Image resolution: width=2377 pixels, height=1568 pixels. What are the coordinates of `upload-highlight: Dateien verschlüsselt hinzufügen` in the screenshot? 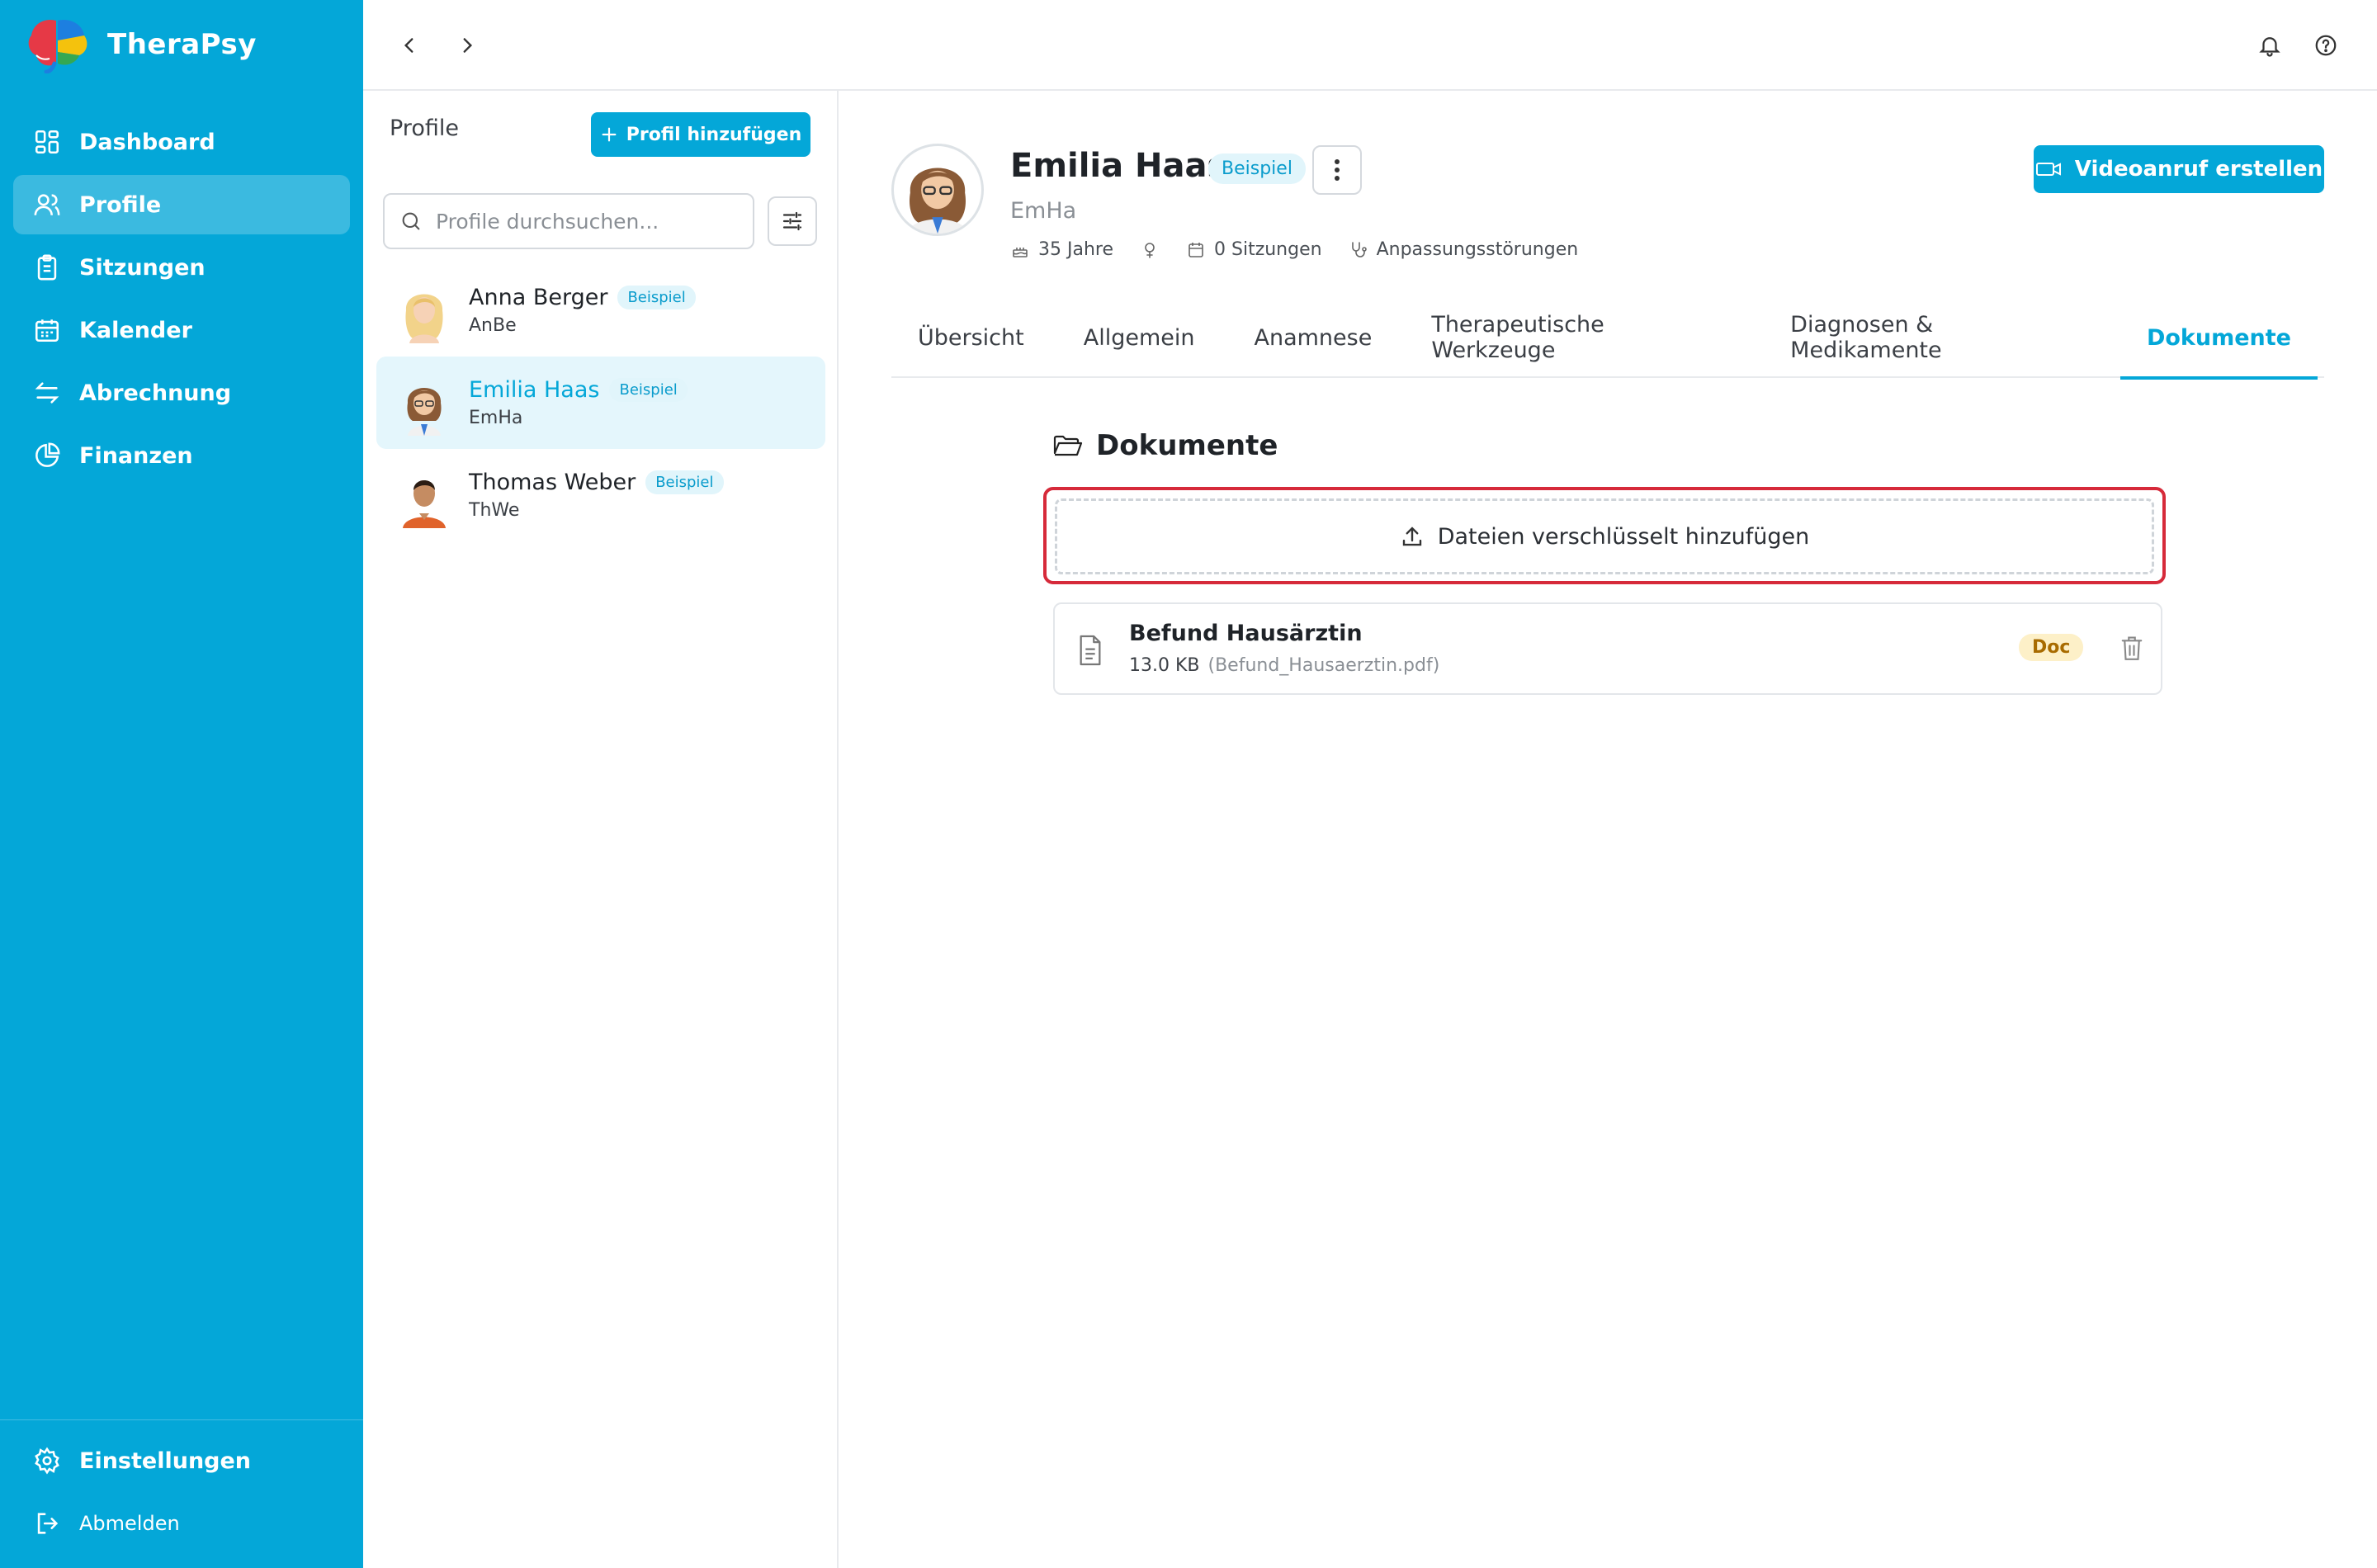 It's located at (1604, 535).